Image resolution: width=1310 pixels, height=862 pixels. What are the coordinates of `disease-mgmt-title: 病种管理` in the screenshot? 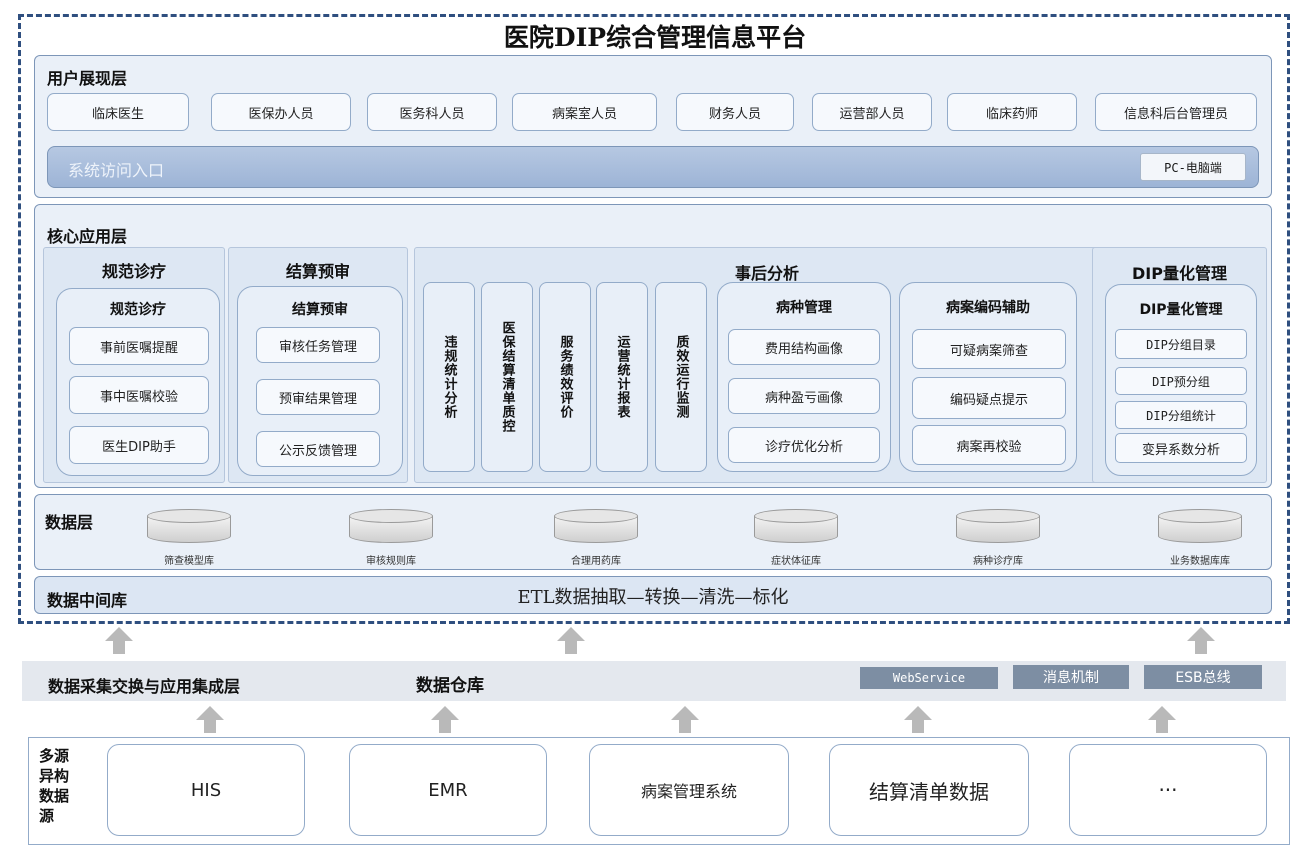 It's located at (804, 308).